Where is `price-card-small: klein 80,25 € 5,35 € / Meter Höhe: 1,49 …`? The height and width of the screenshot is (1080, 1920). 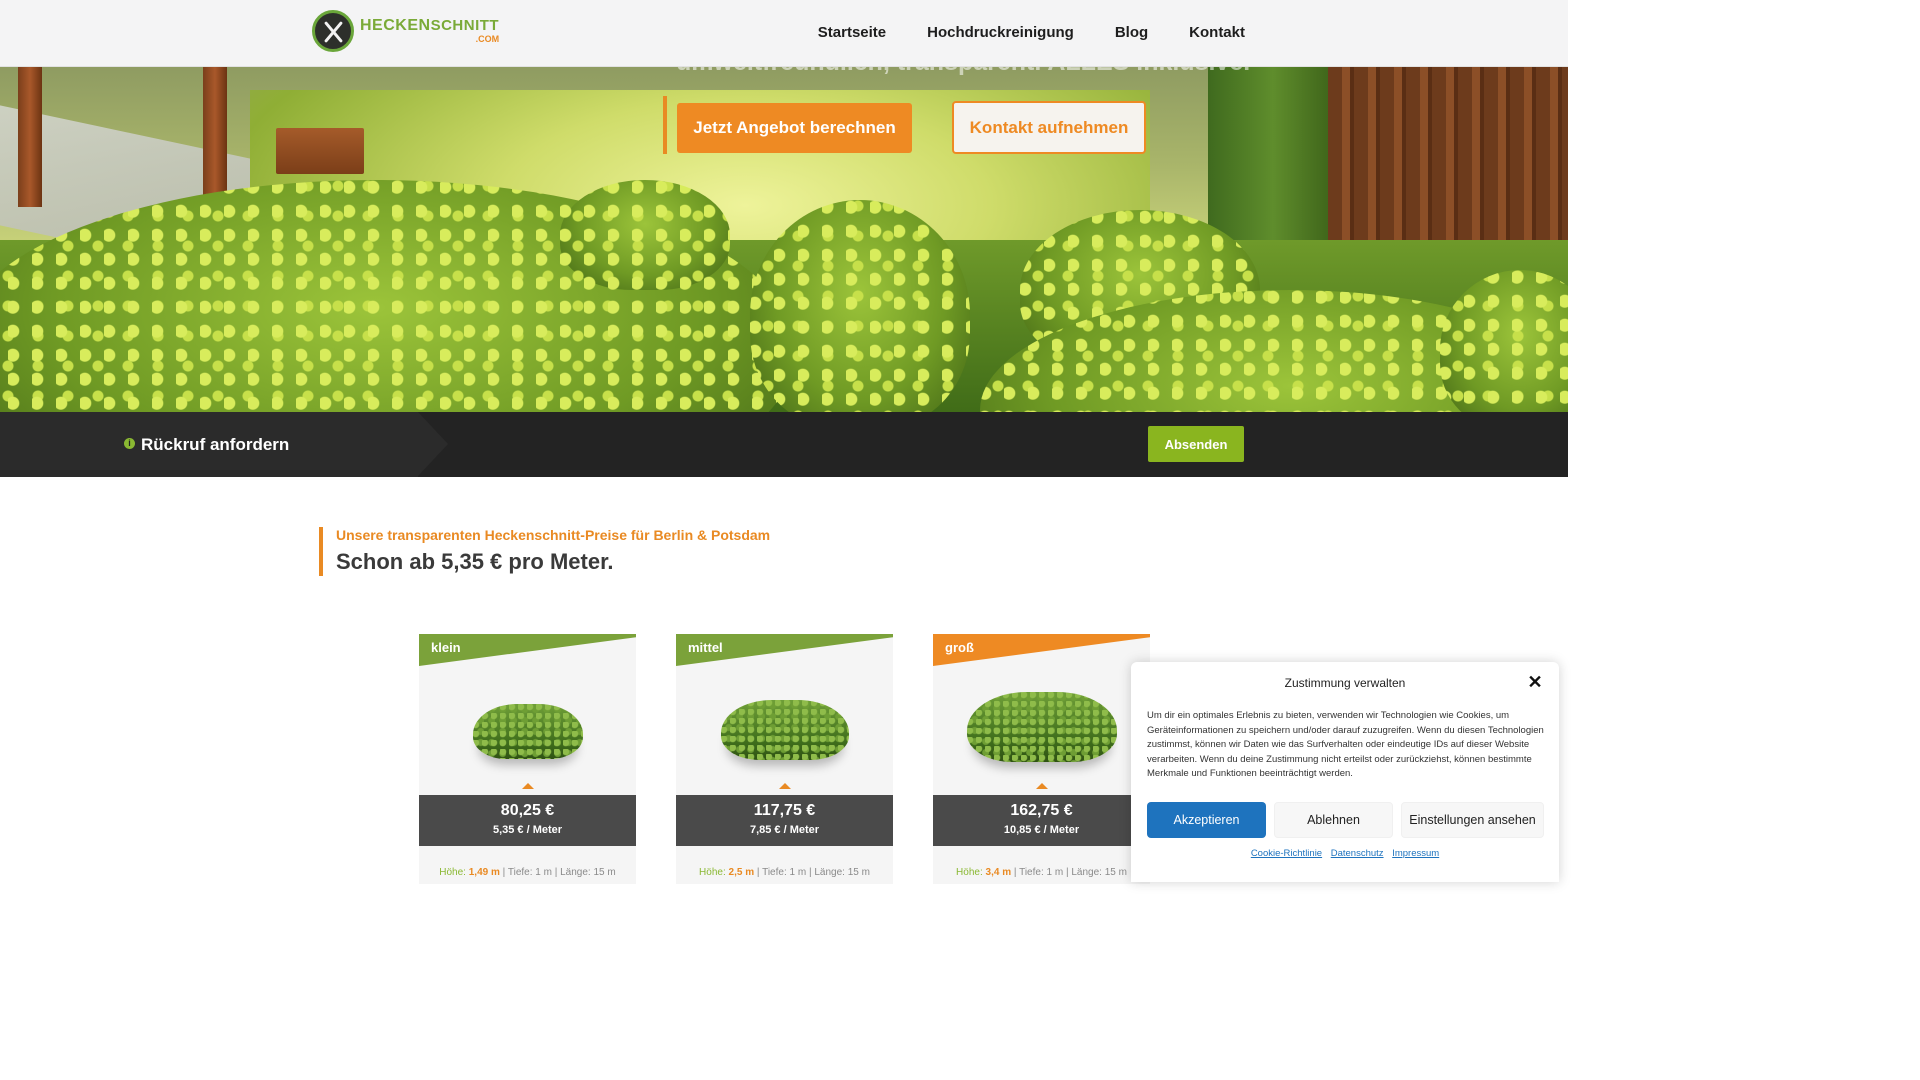 price-card-small: klein 80,25 € 5,35 € / Meter Höhe: 1,49 … is located at coordinates (527, 759).